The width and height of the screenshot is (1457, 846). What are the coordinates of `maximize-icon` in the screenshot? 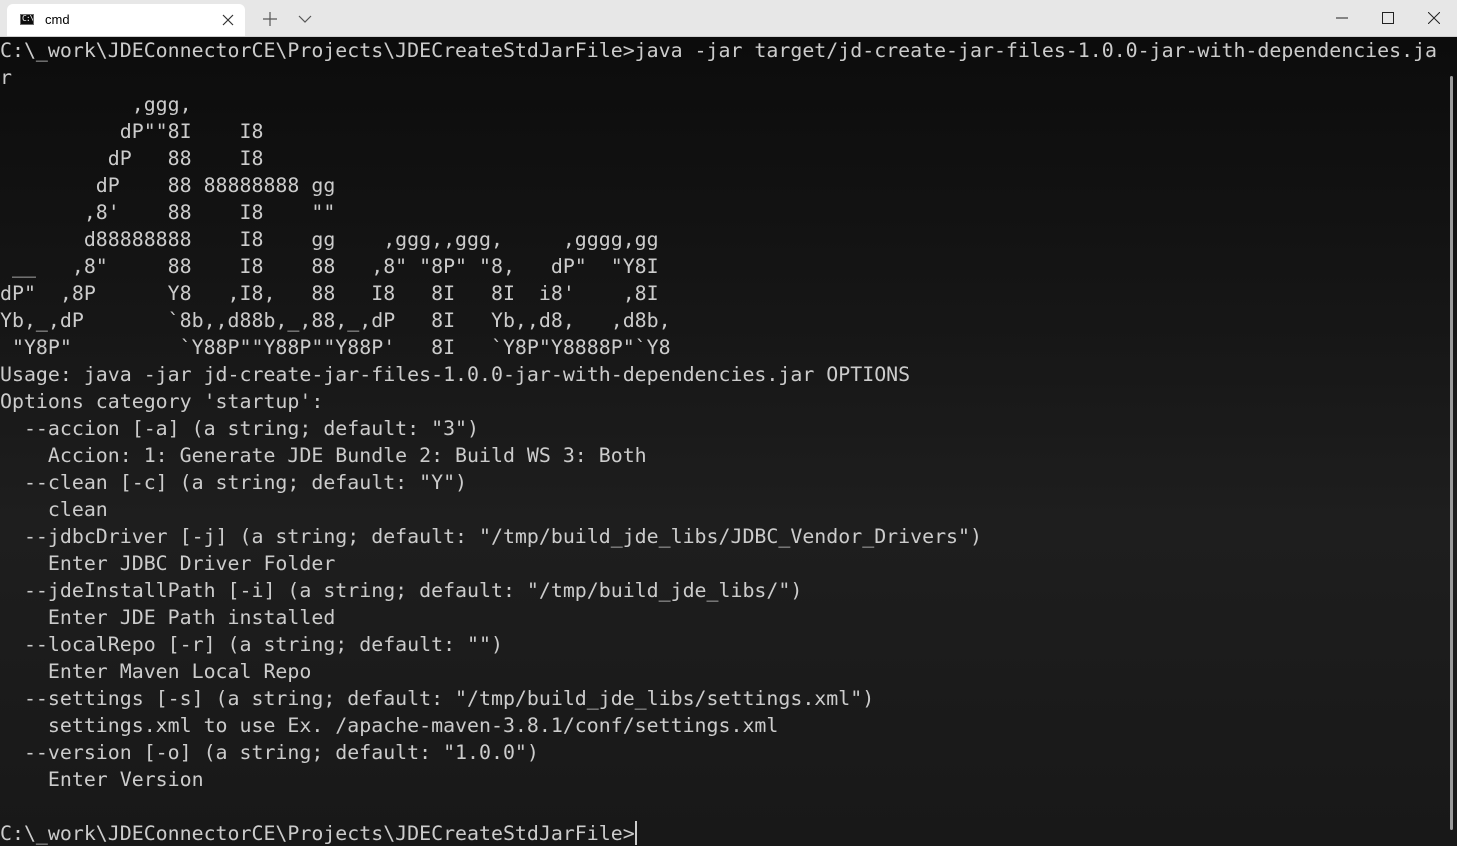 It's located at (1388, 18).